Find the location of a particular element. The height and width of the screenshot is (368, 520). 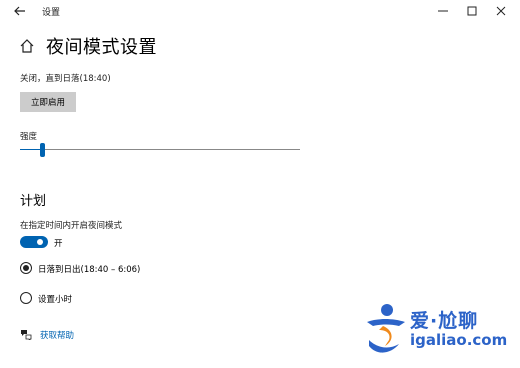

close-icon is located at coordinates (501, 11).